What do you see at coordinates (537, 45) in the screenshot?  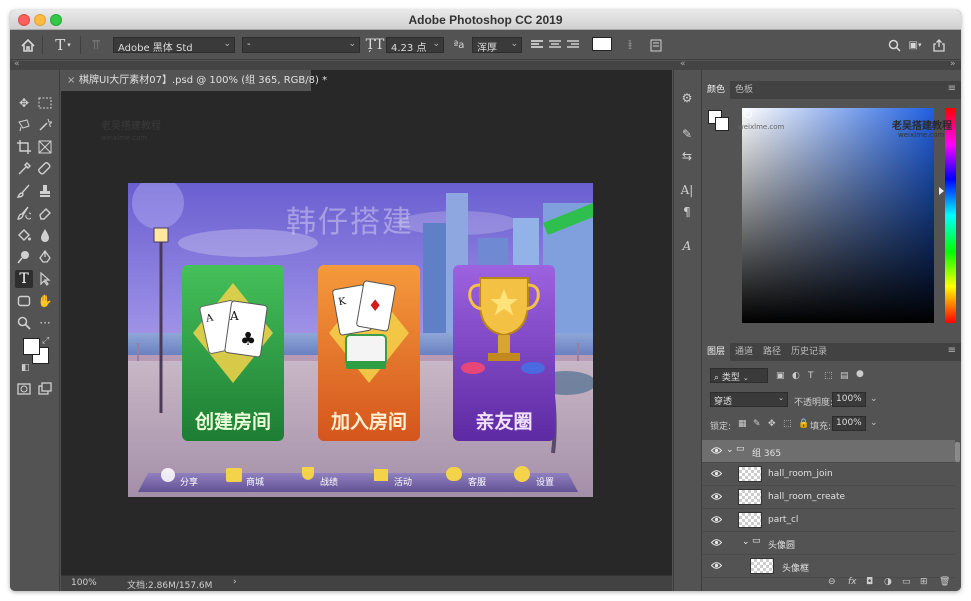 I see `align-left-icon` at bounding box center [537, 45].